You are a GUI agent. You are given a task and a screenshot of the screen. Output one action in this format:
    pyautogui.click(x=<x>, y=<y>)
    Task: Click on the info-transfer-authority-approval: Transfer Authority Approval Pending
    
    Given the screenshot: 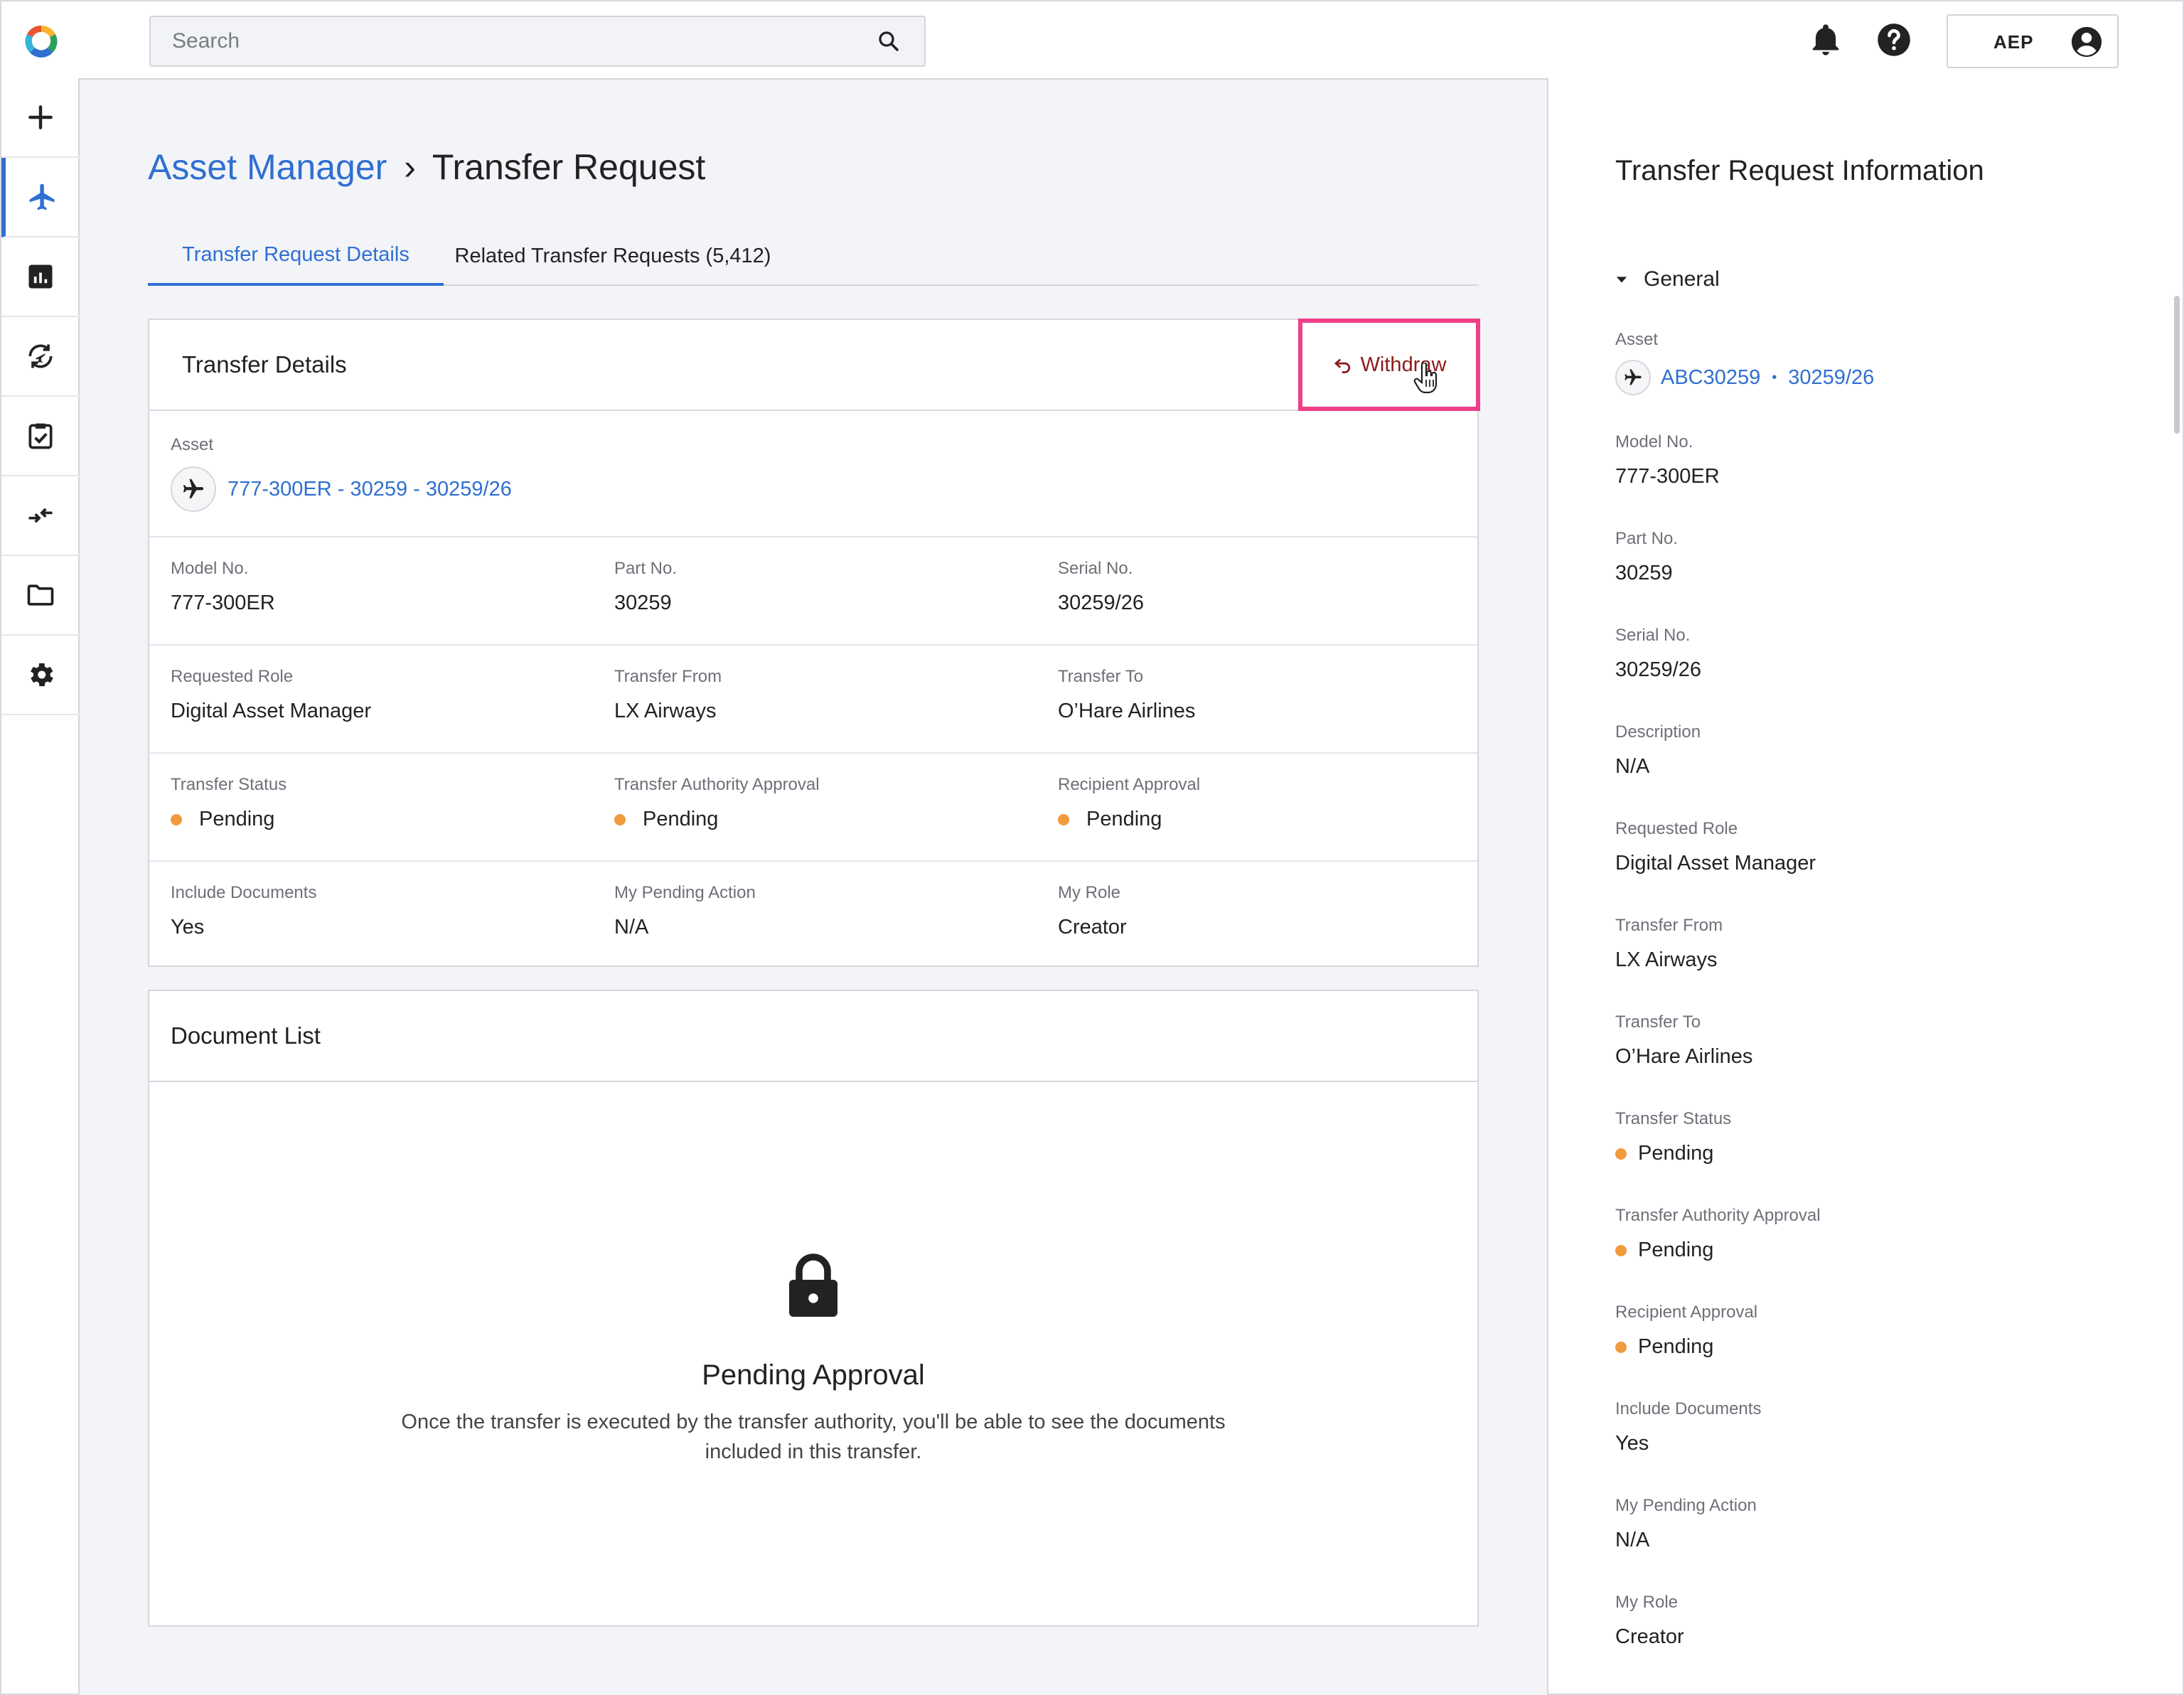 What is the action you would take?
    pyautogui.click(x=1718, y=1234)
    